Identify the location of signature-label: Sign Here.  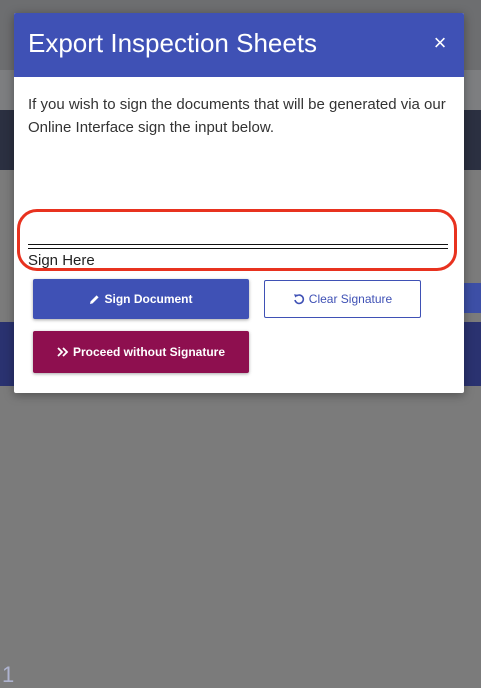
(61, 260).